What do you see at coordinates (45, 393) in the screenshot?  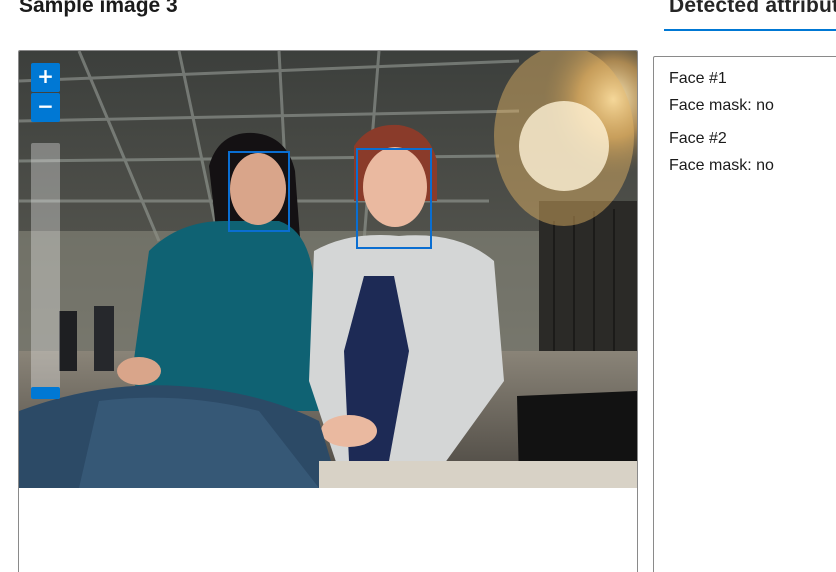 I see `zoom-slider-thumb` at bounding box center [45, 393].